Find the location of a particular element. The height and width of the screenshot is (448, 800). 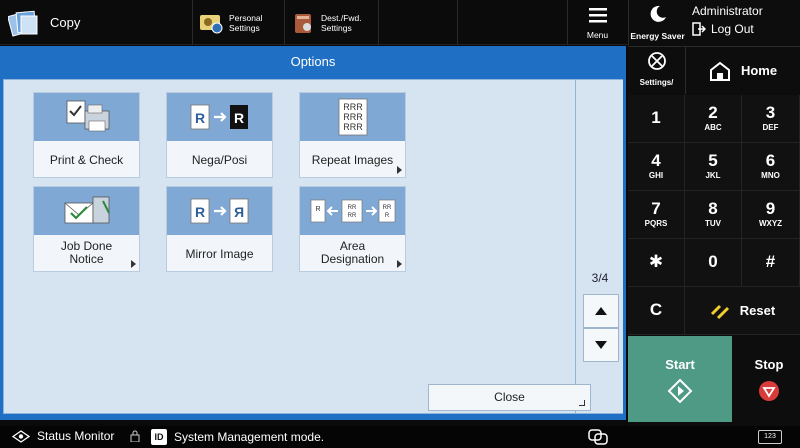

key-letters: WXYZ is located at coordinates (770, 223).